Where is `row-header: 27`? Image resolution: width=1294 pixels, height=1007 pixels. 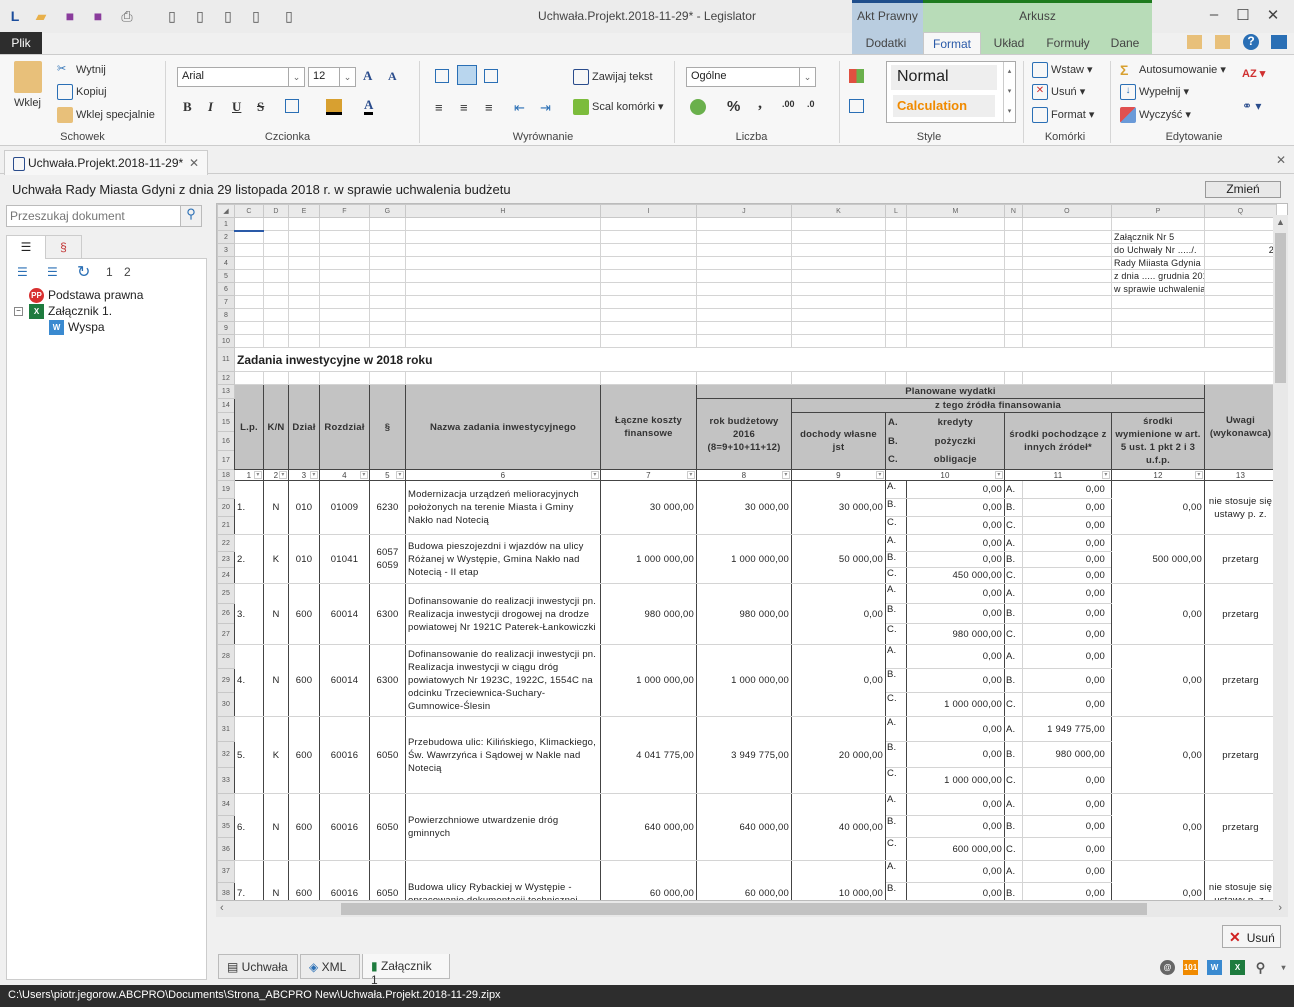 row-header: 27 is located at coordinates (226, 634).